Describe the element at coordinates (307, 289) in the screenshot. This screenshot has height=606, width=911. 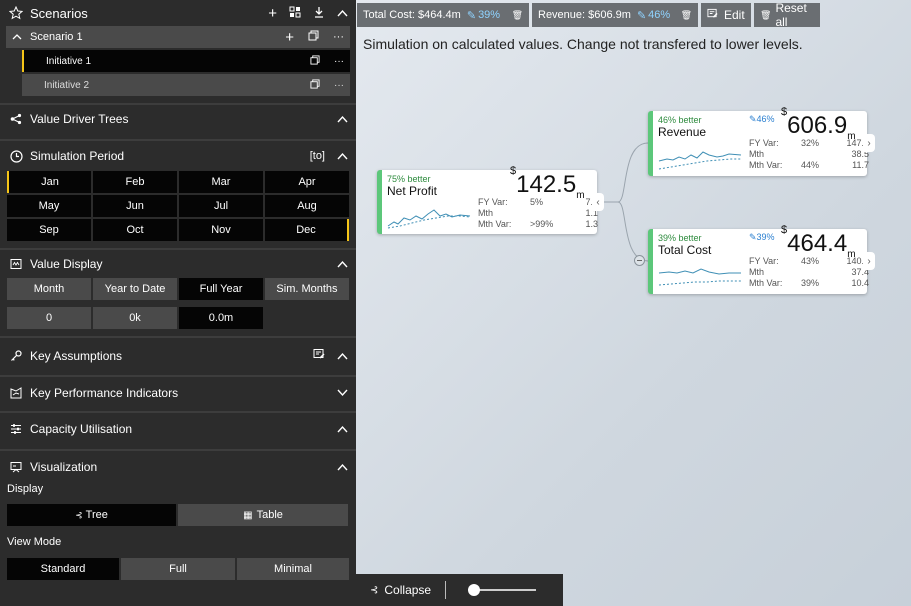
I see `mode-sim-months: Sim. Months` at that location.